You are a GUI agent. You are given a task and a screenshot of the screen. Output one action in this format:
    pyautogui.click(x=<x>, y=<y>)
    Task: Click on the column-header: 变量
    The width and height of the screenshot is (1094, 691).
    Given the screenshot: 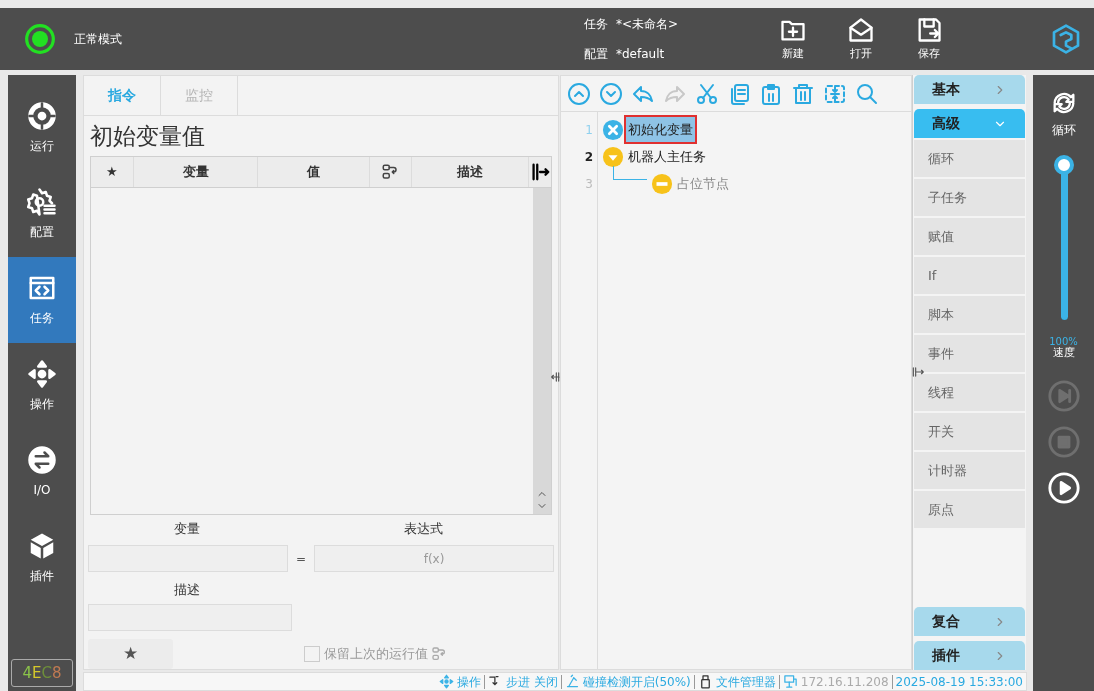 What is the action you would take?
    pyautogui.click(x=196, y=172)
    